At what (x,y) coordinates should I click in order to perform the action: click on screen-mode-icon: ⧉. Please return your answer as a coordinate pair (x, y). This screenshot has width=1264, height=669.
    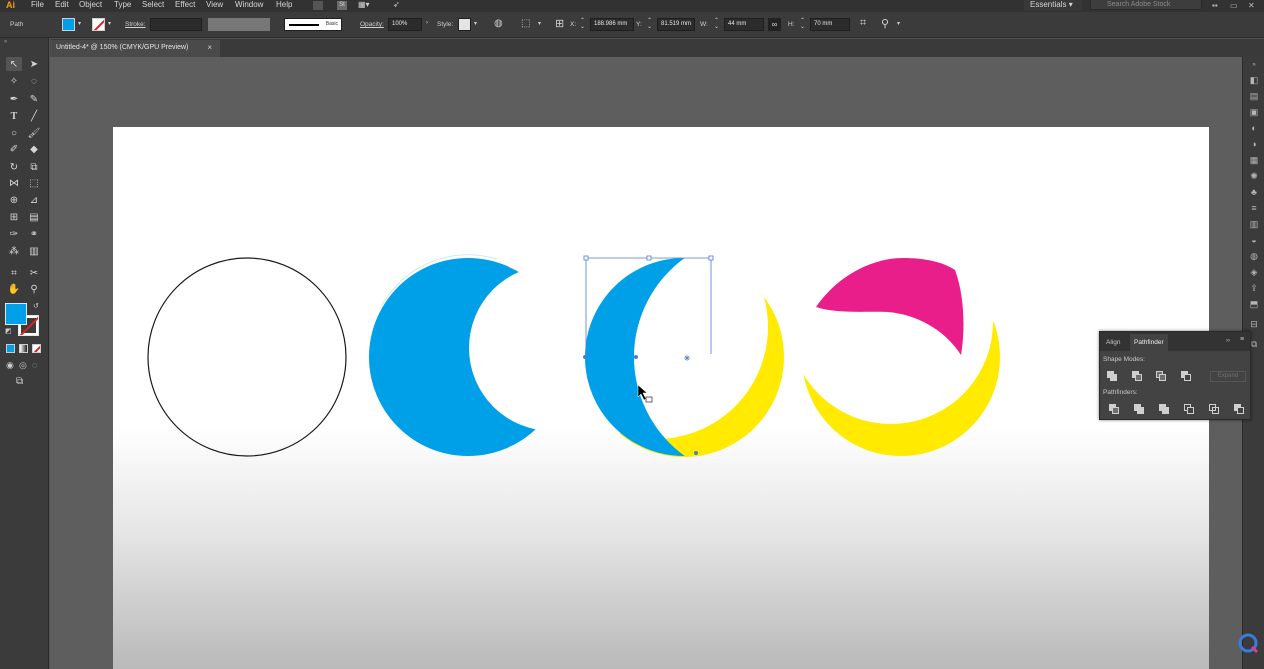
    Looking at the image, I should click on (19, 381).